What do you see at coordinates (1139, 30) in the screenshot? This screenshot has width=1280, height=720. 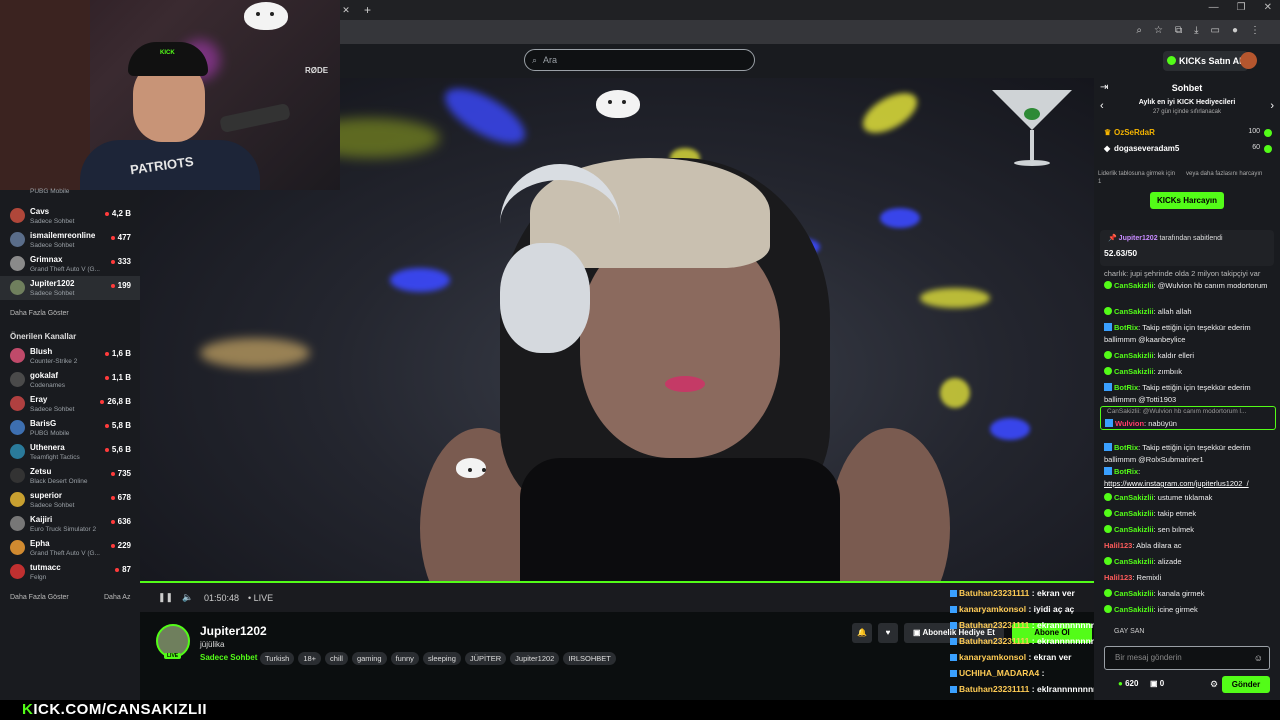 I see `zoom-icon: ⌕` at bounding box center [1139, 30].